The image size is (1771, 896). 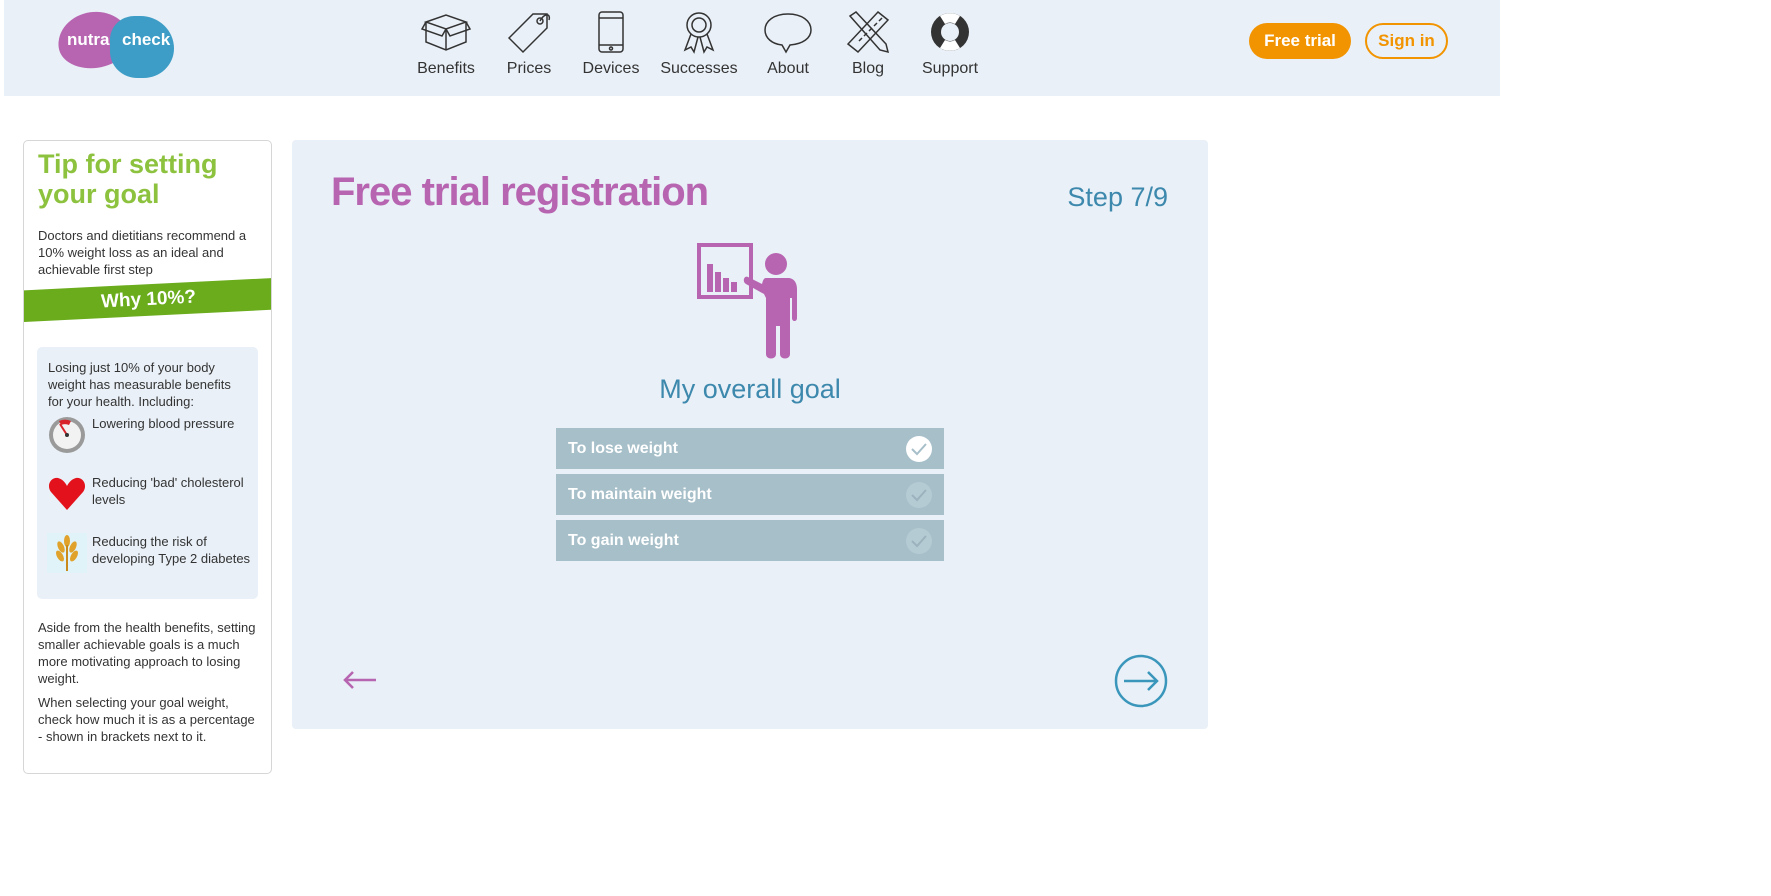 I want to click on logo-text-check: check, so click(x=146, y=39).